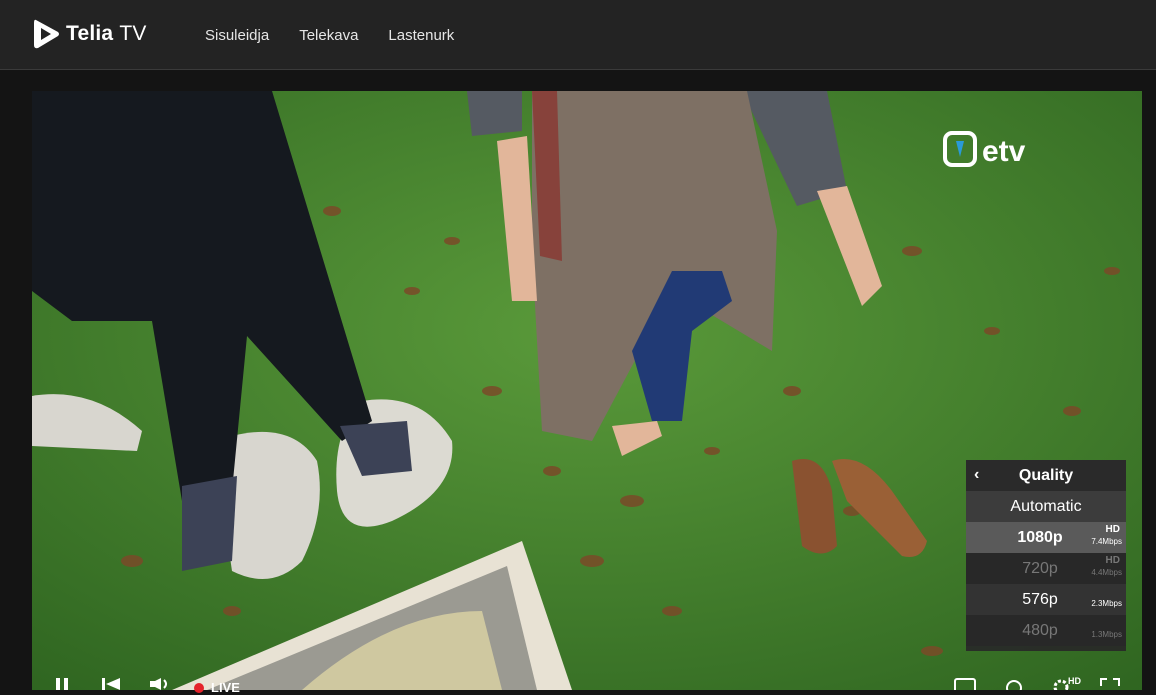 Image resolution: width=1156 pixels, height=695 pixels. I want to click on search-icon, so click(1014, 684).